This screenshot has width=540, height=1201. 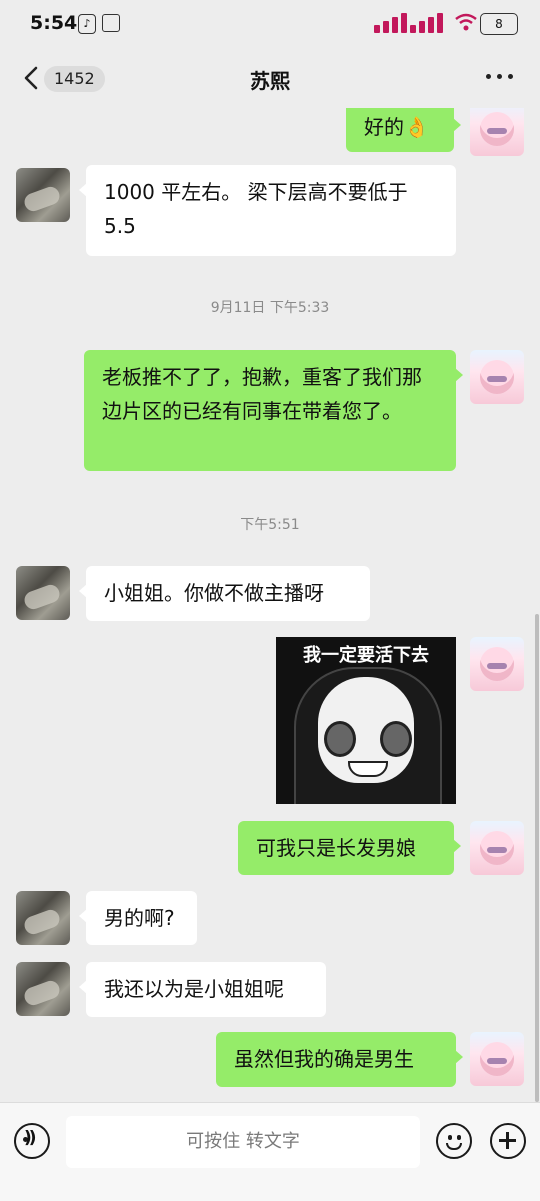 I want to click on input-bar: 可按住 转文字, so click(x=270, y=1151).